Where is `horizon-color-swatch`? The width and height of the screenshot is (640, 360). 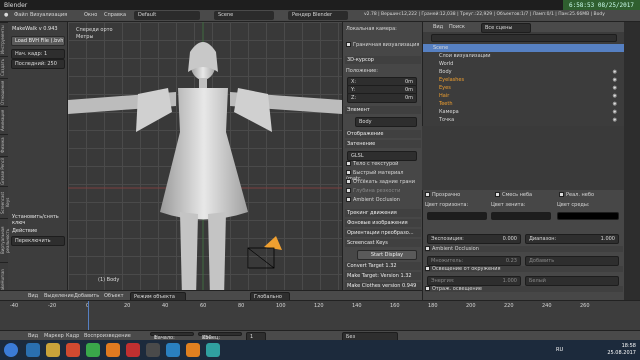
horizon-color-swatch is located at coordinates (457, 216).